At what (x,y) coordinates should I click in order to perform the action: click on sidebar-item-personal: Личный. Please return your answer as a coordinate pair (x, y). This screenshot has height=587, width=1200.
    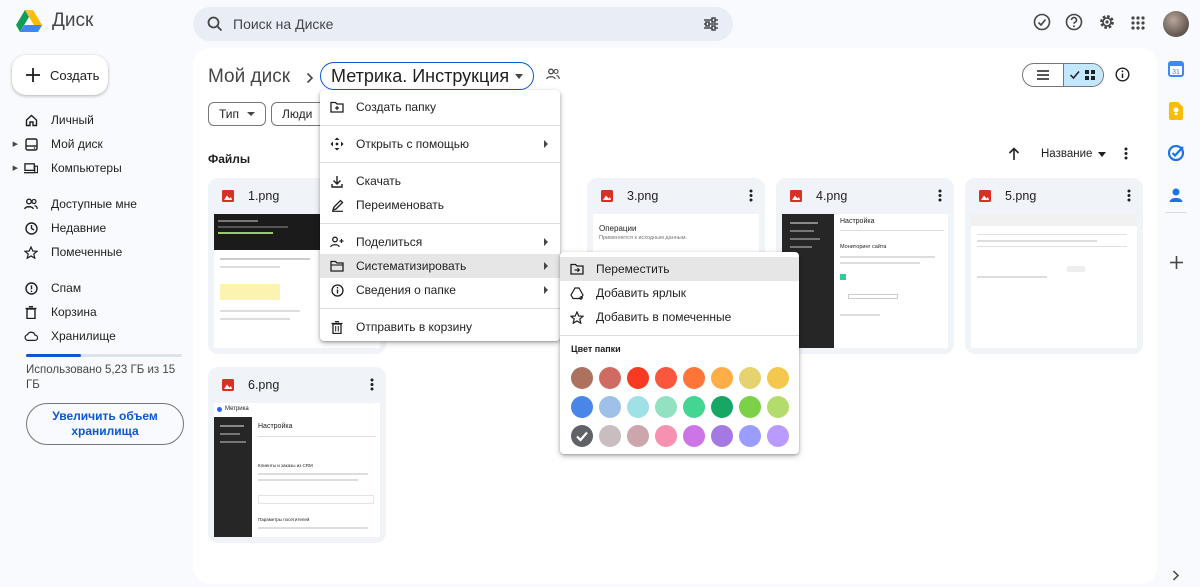
    Looking at the image, I should click on (96, 120).